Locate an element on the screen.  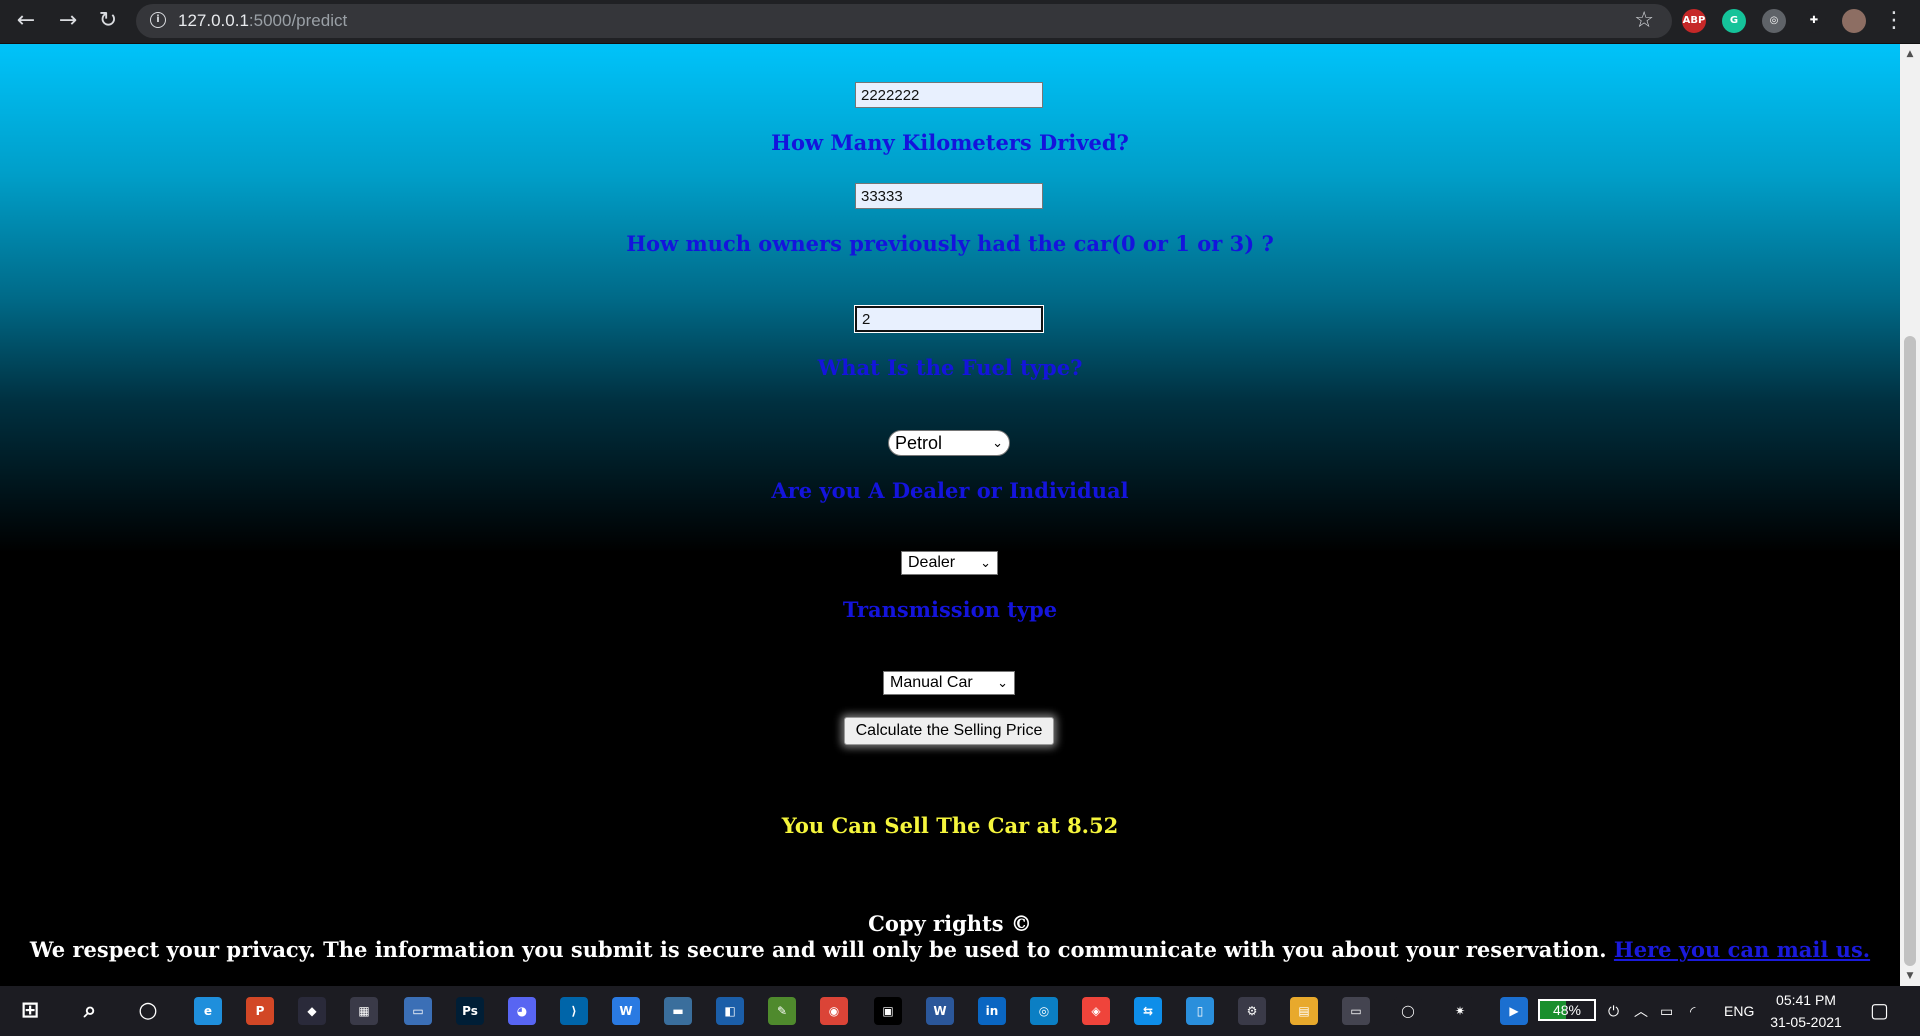
kilometers-input is located at coordinates (949, 196).